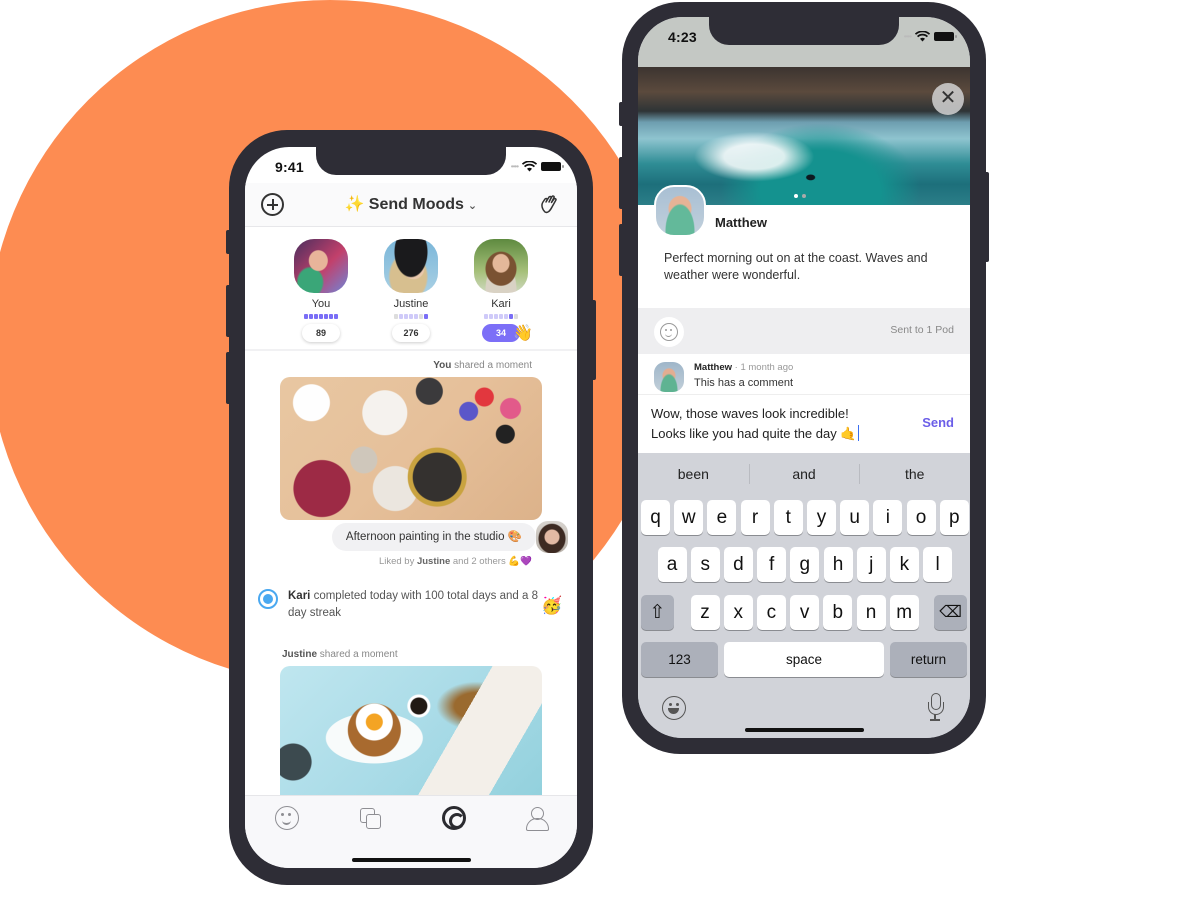 The image size is (1200, 900). I want to click on author-avatar, so click(680, 211).